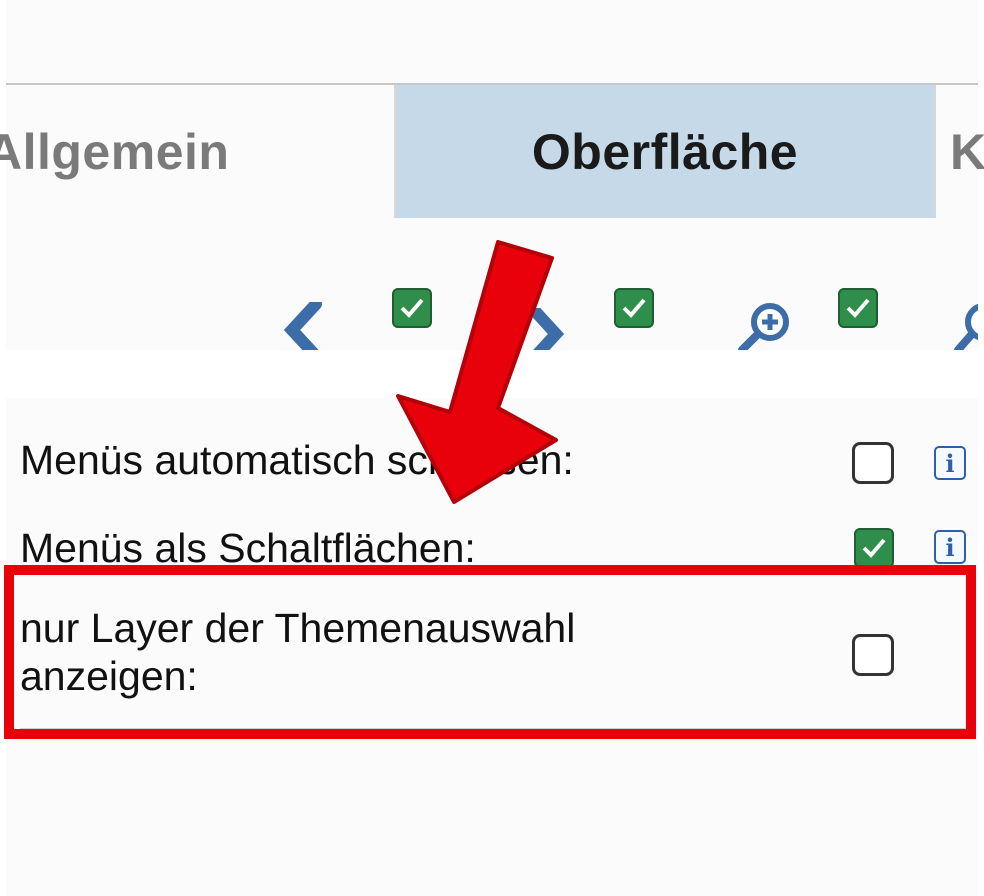  I want to click on setting-label-menus-as-buttons: Menüs als Schaltflächen:, so click(248, 548).